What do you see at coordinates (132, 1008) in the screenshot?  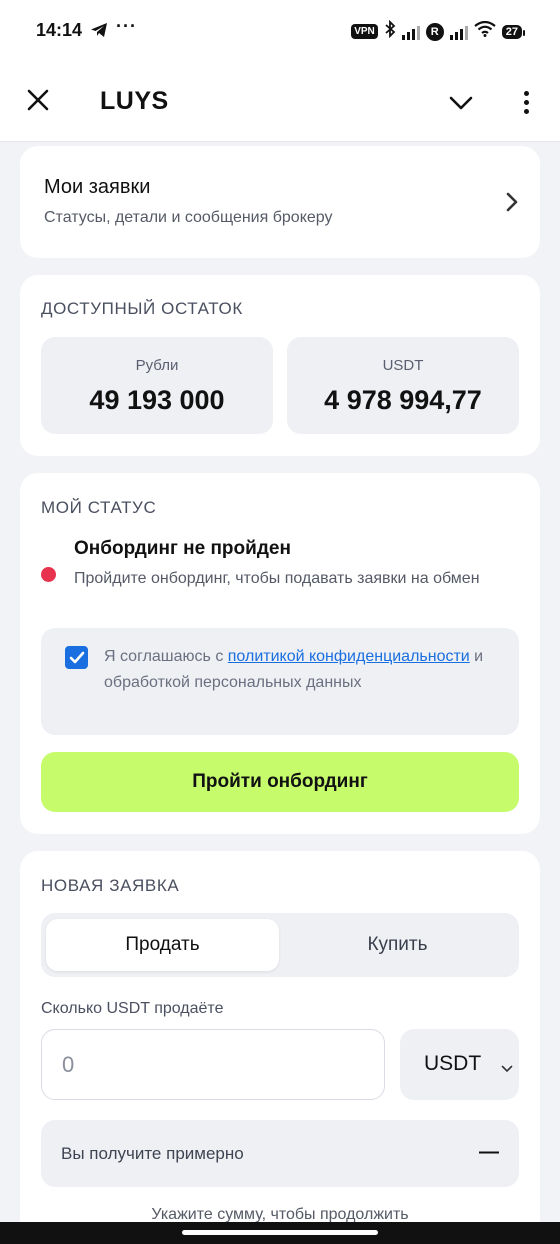 I see `amount-label: Сколько USDT продаёте` at bounding box center [132, 1008].